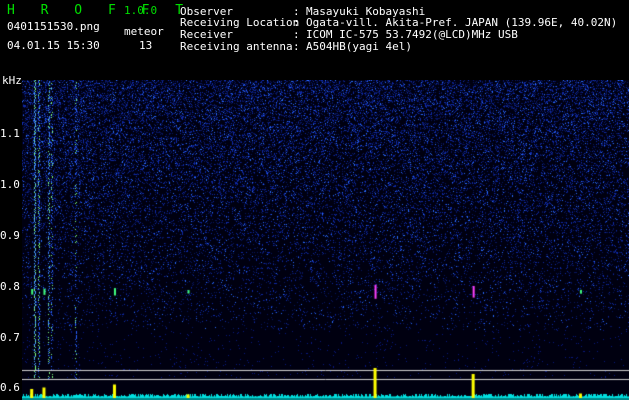  What do you see at coordinates (141, 10) in the screenshot?
I see `app-version: 1.0.0` at bounding box center [141, 10].